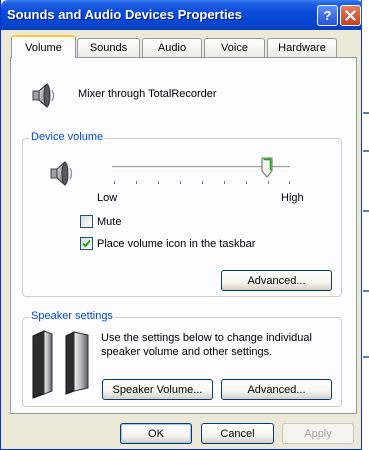 The width and height of the screenshot is (369, 450). Describe the element at coordinates (147, 94) in the screenshot. I see `device-name: Mixer through TotalRecorder` at that location.